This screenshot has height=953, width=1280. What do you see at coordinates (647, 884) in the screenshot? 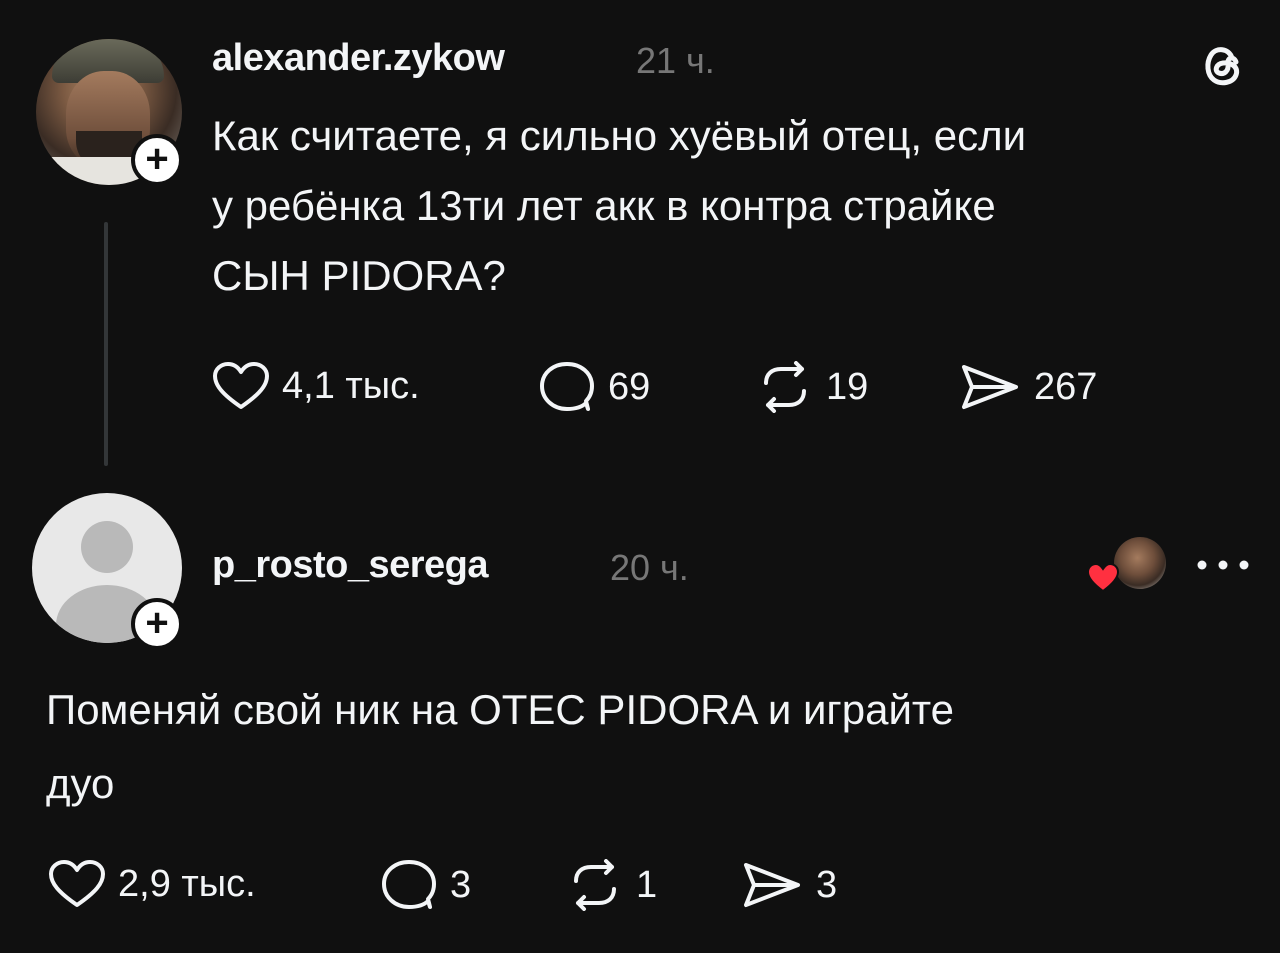
I see `reply-repost-count: 1` at bounding box center [647, 884].